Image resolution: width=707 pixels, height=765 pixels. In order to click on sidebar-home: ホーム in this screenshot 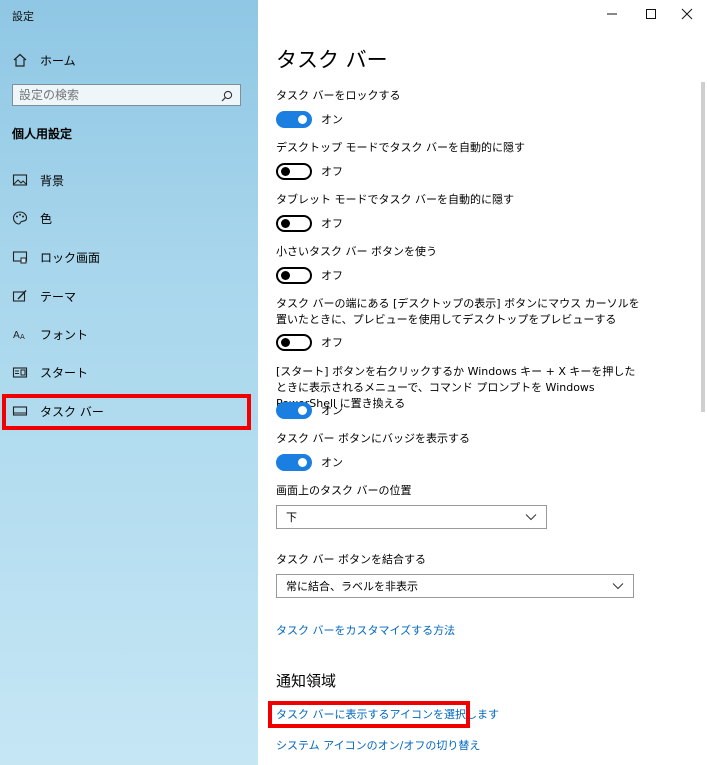, I will do `click(44, 60)`.